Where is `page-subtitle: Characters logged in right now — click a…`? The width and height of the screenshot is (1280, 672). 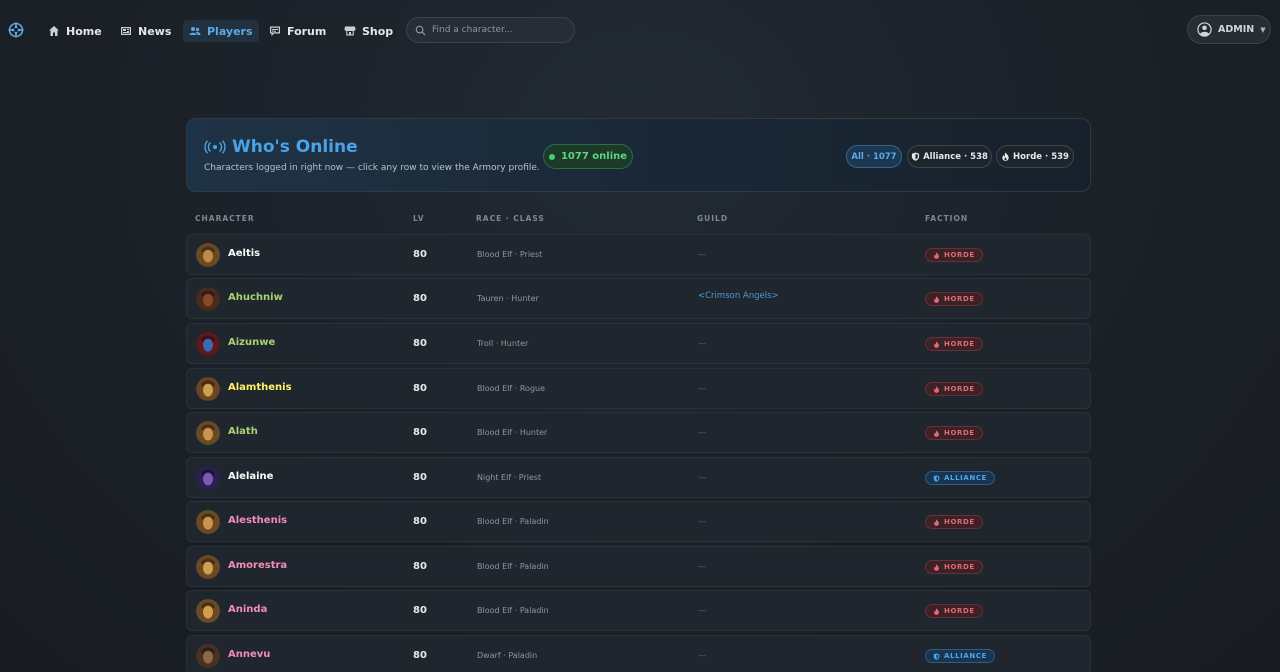
page-subtitle: Characters logged in right now — click a… is located at coordinates (372, 168).